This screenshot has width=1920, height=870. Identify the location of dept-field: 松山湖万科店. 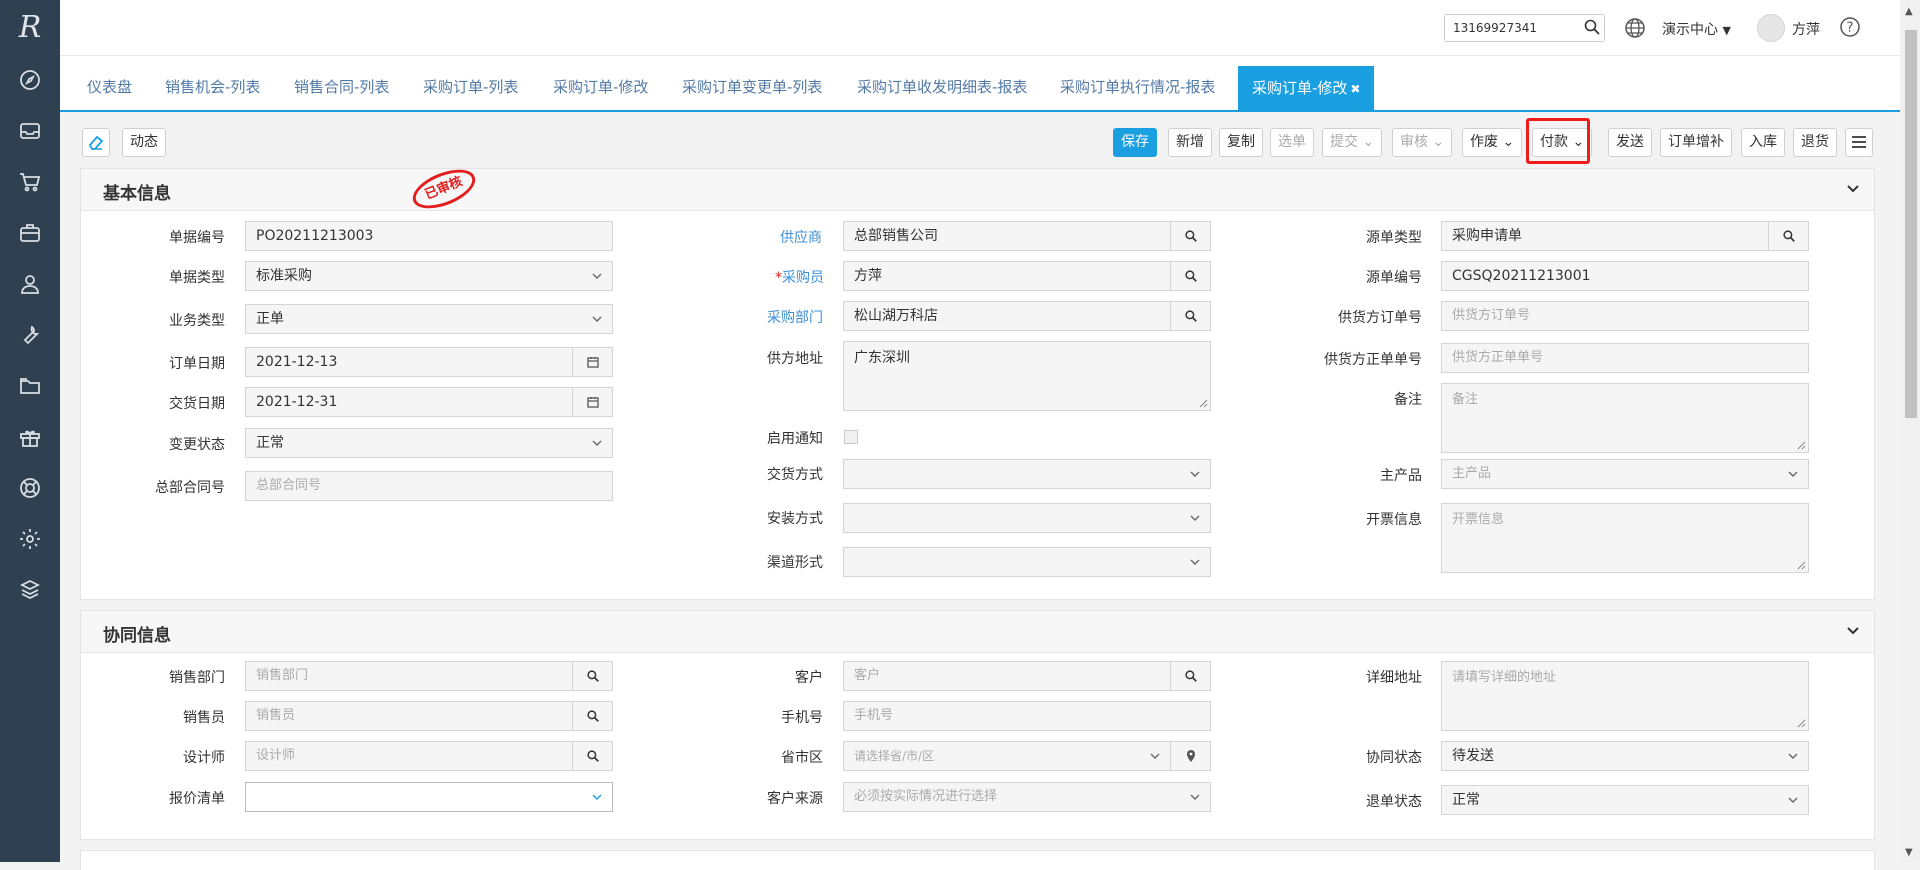
(1027, 316).